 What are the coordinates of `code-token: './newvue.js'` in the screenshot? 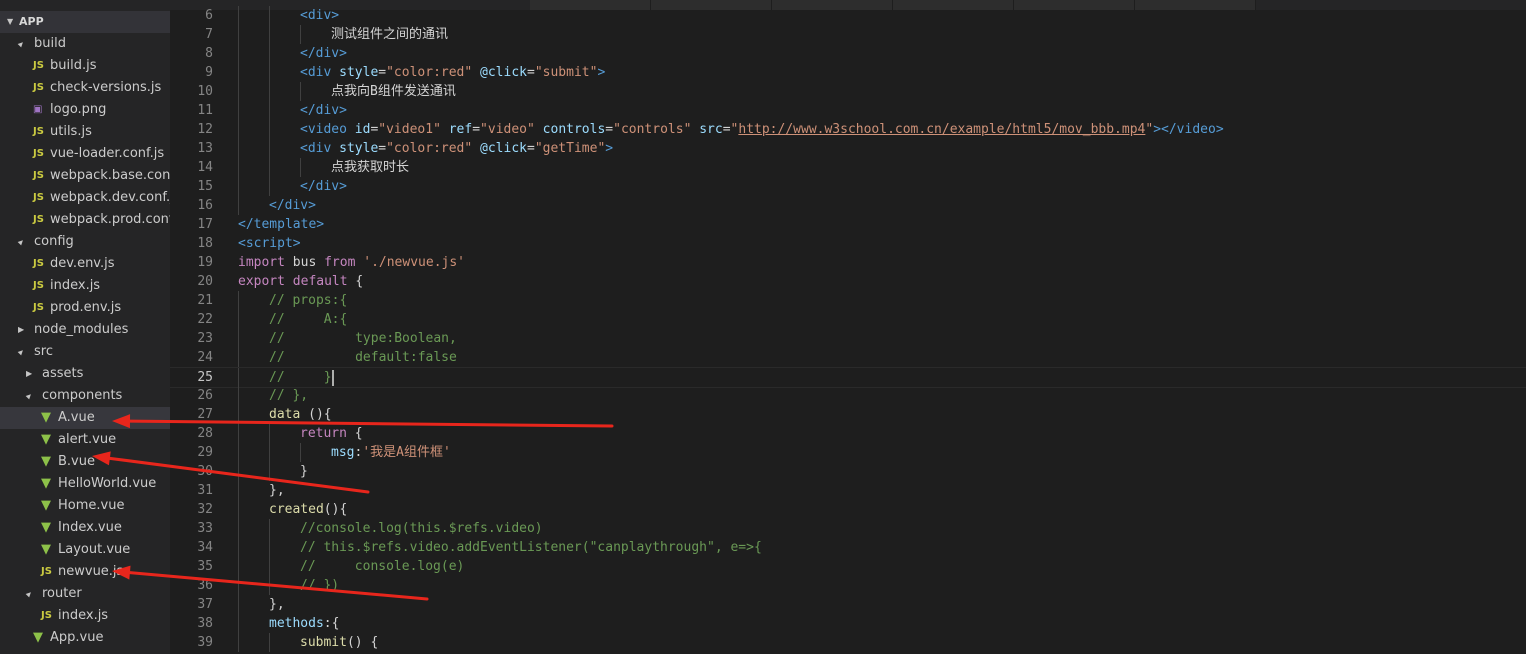 It's located at (414, 262).